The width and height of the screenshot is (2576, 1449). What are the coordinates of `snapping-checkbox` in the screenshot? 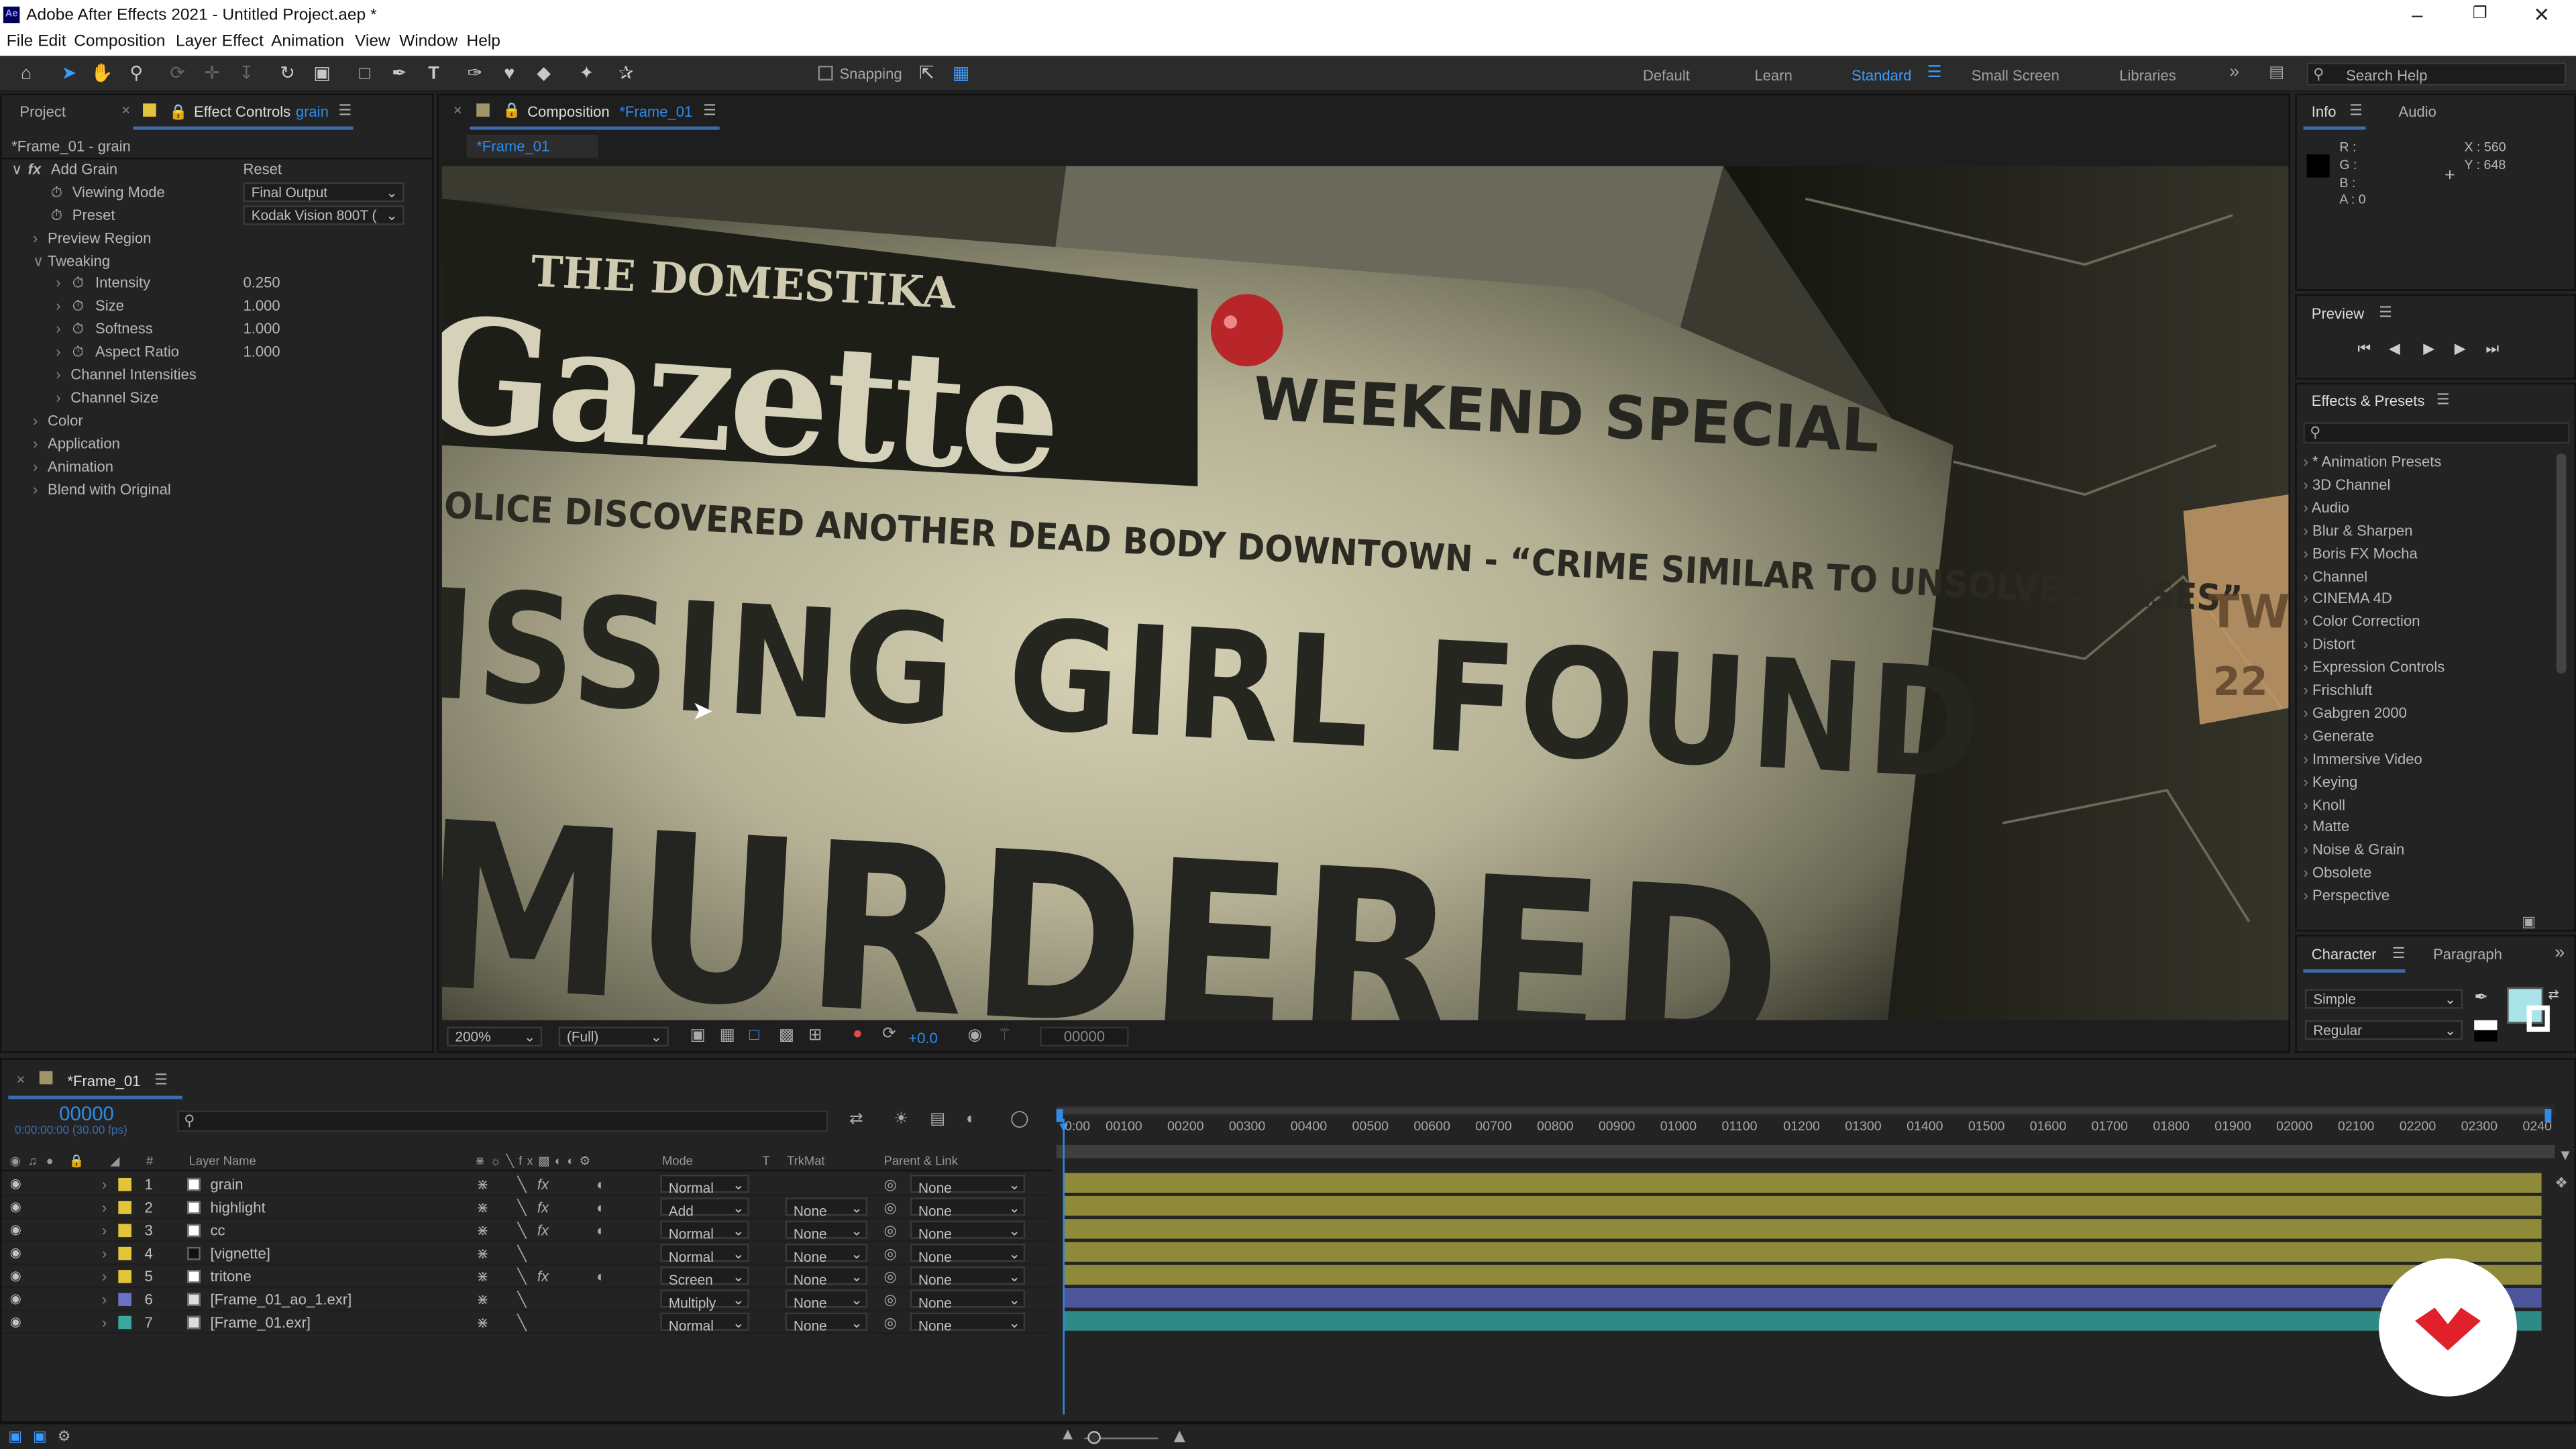 It's located at (825, 73).